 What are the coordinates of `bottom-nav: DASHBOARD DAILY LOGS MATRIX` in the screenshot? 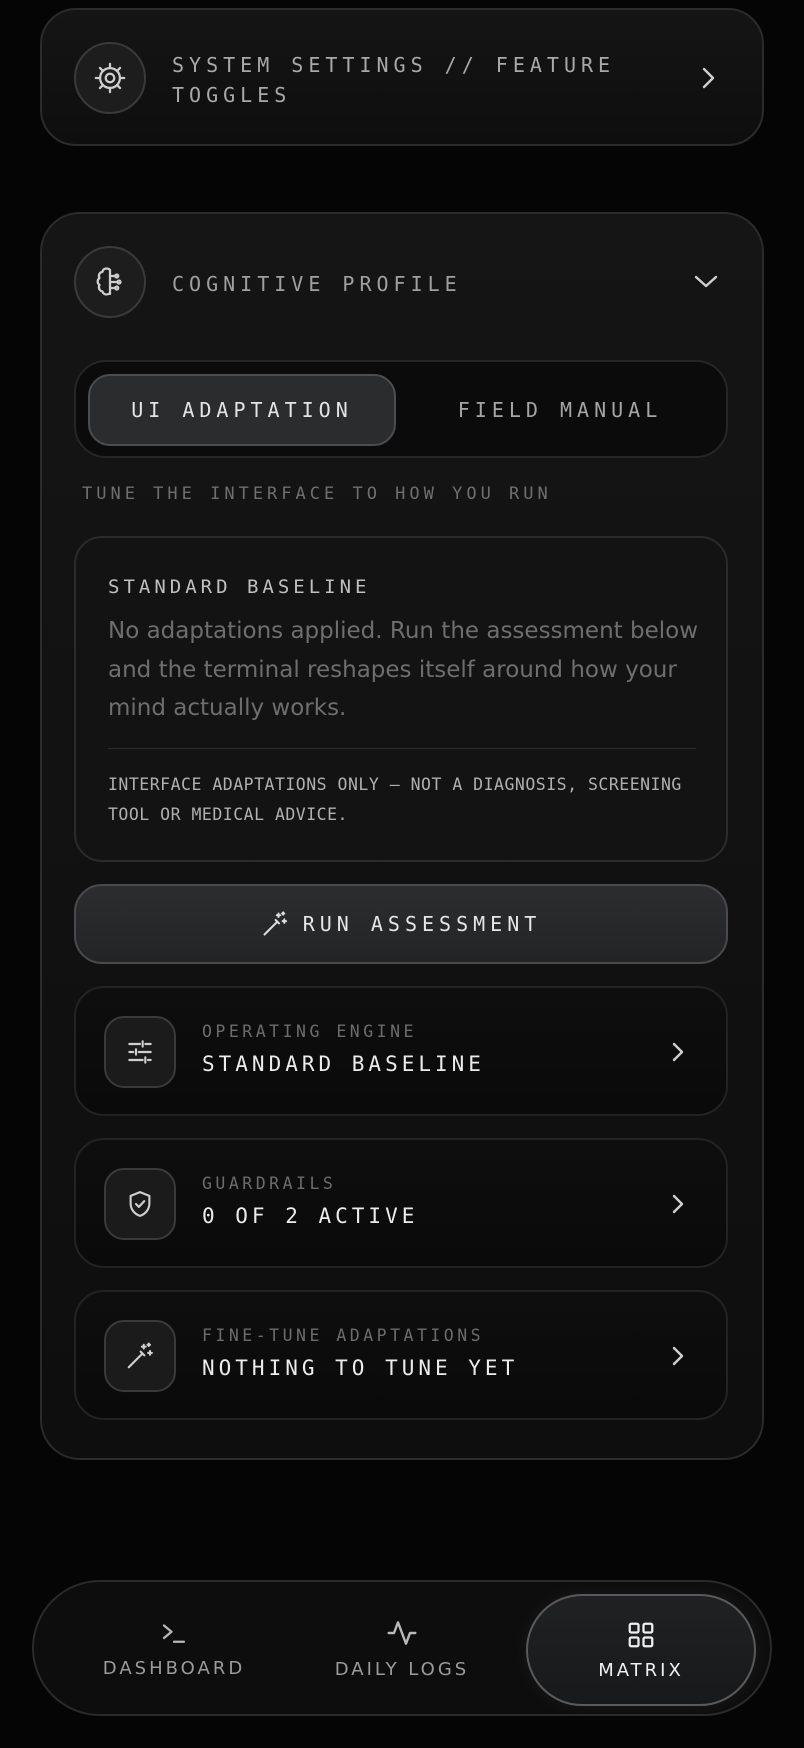 It's located at (402, 1648).